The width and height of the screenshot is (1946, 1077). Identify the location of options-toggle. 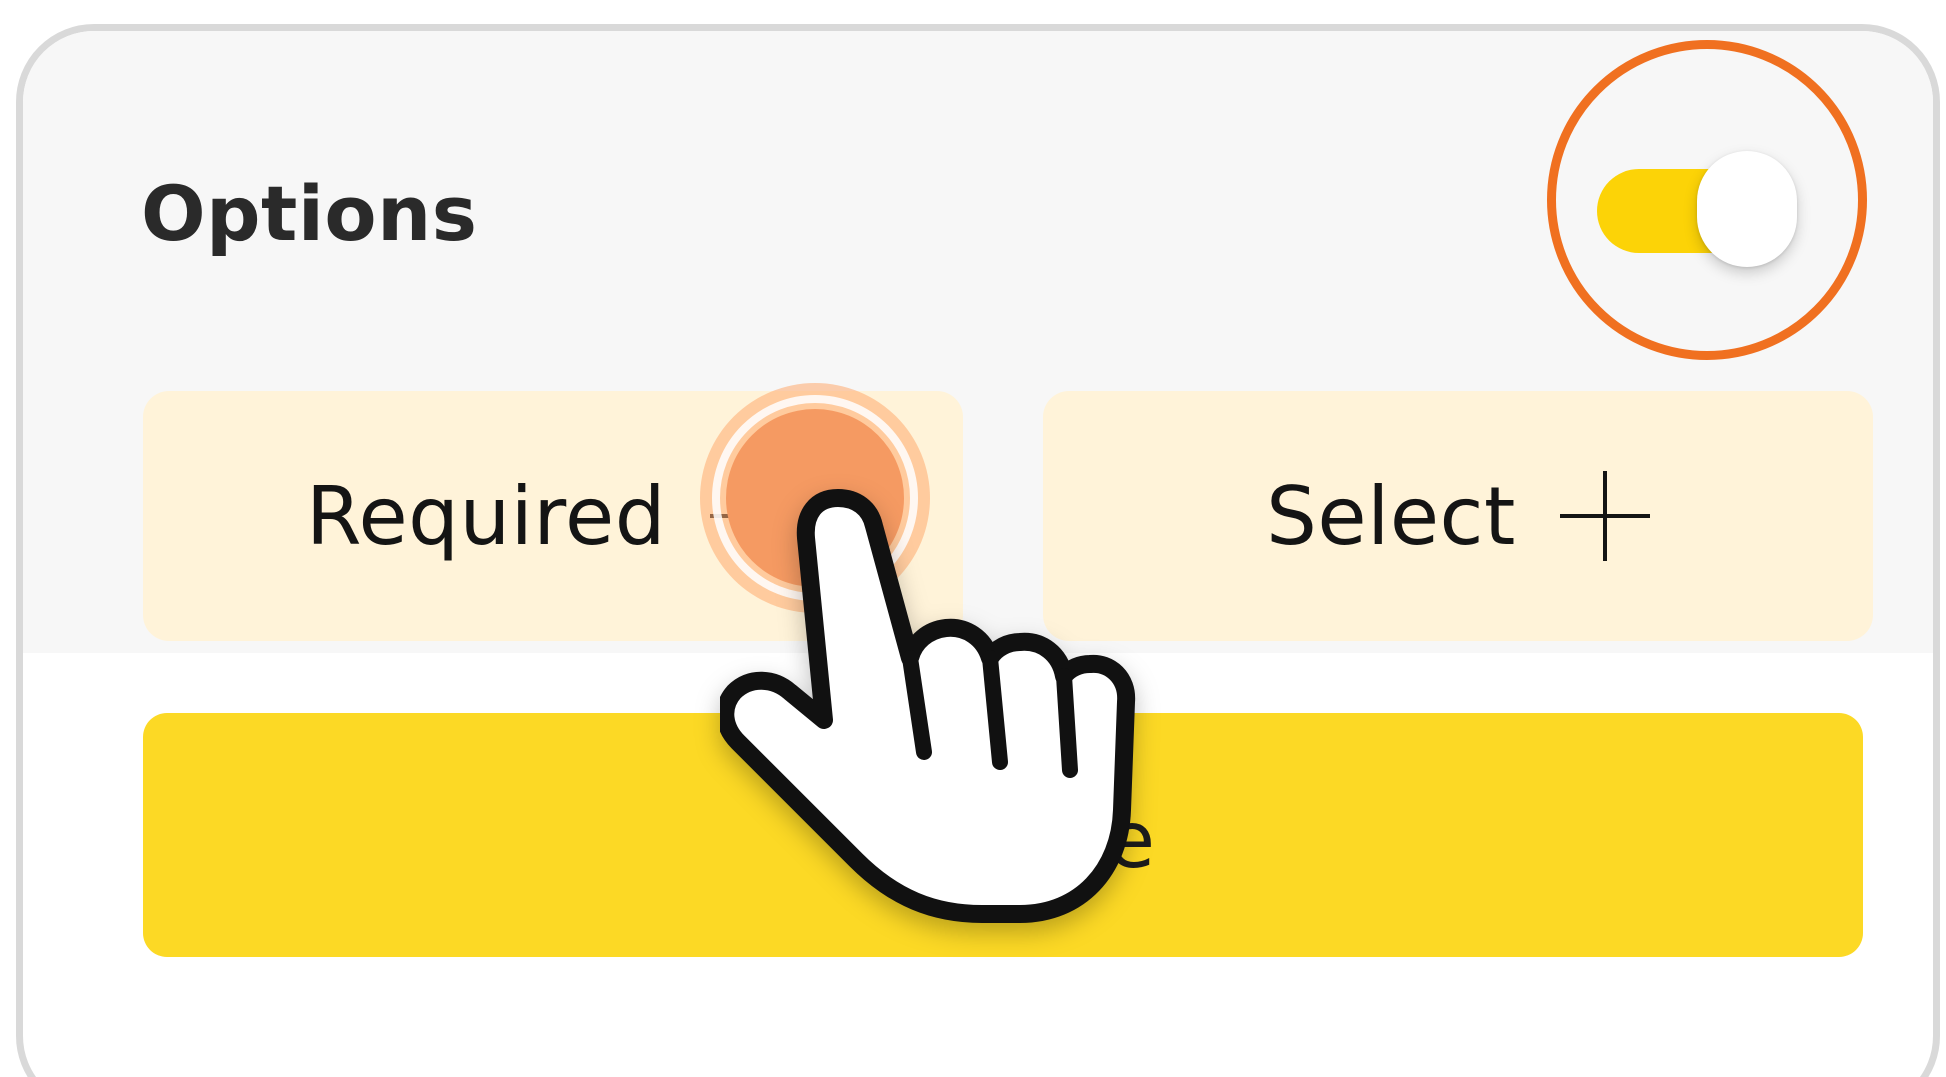
(1697, 209).